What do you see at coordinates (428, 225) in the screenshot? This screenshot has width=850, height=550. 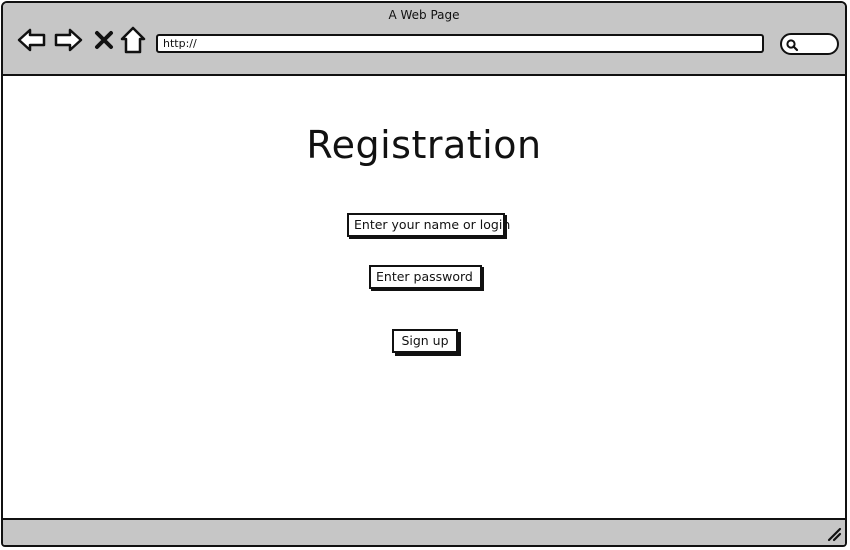 I see `name-login-input: Enter your name or login` at bounding box center [428, 225].